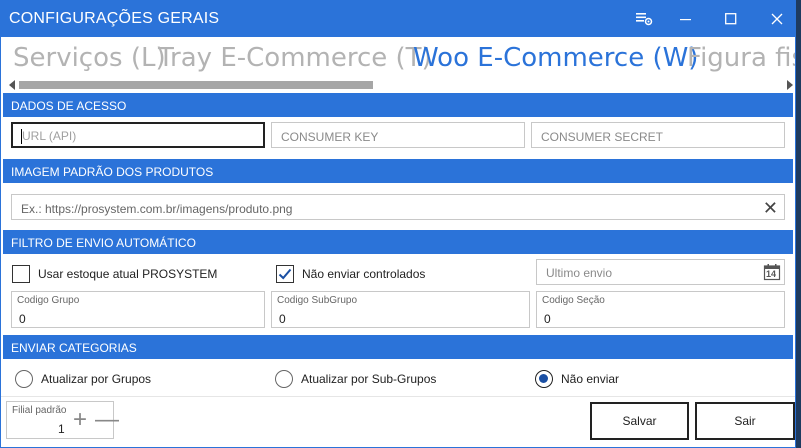 The image size is (801, 448). What do you see at coordinates (317, 300) in the screenshot?
I see `subgroup-code-label: Codigo SubGrupo` at bounding box center [317, 300].